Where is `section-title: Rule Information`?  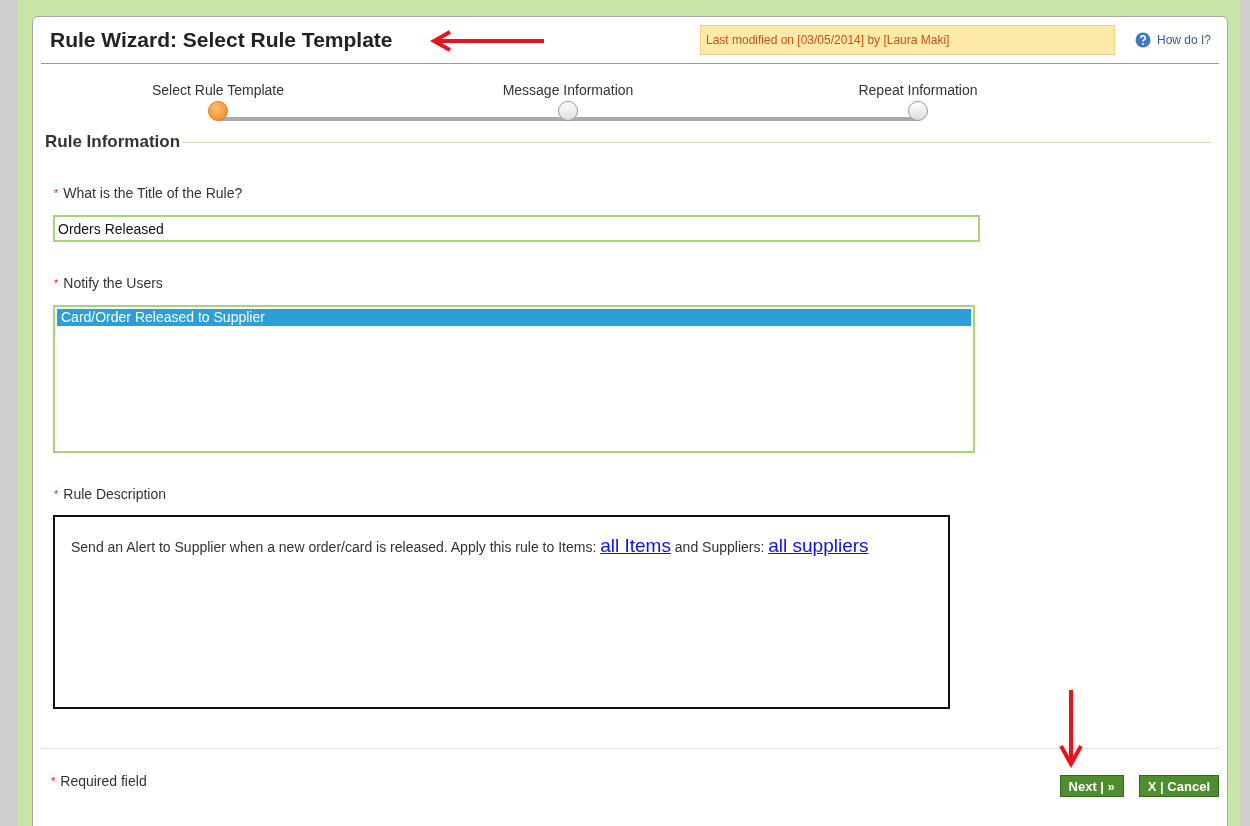
section-title: Rule Information is located at coordinates (113, 142).